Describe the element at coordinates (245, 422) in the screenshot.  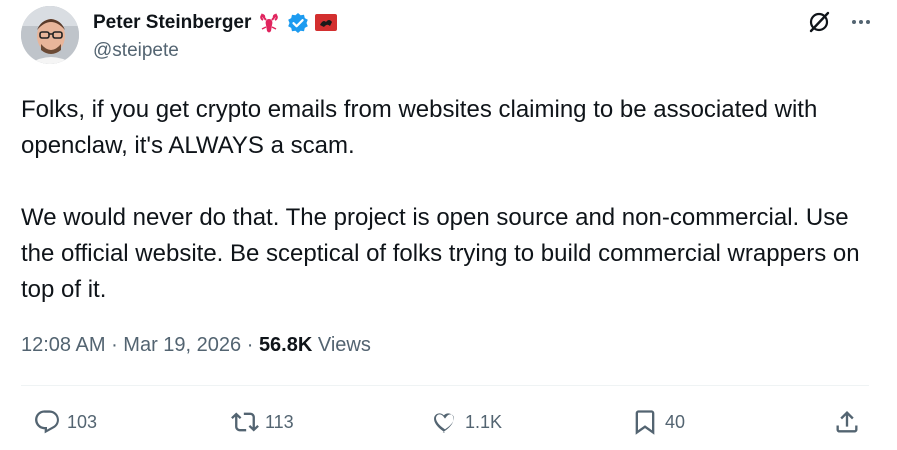
I see `repost-icon` at that location.